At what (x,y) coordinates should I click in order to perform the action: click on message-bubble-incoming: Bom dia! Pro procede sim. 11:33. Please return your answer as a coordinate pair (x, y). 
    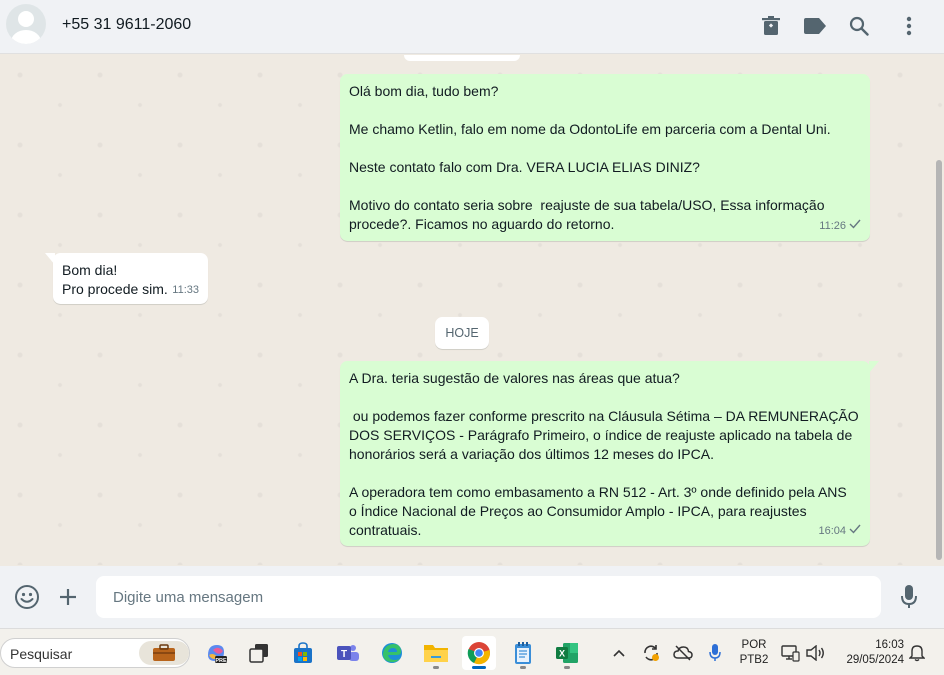
    Looking at the image, I should click on (130, 278).